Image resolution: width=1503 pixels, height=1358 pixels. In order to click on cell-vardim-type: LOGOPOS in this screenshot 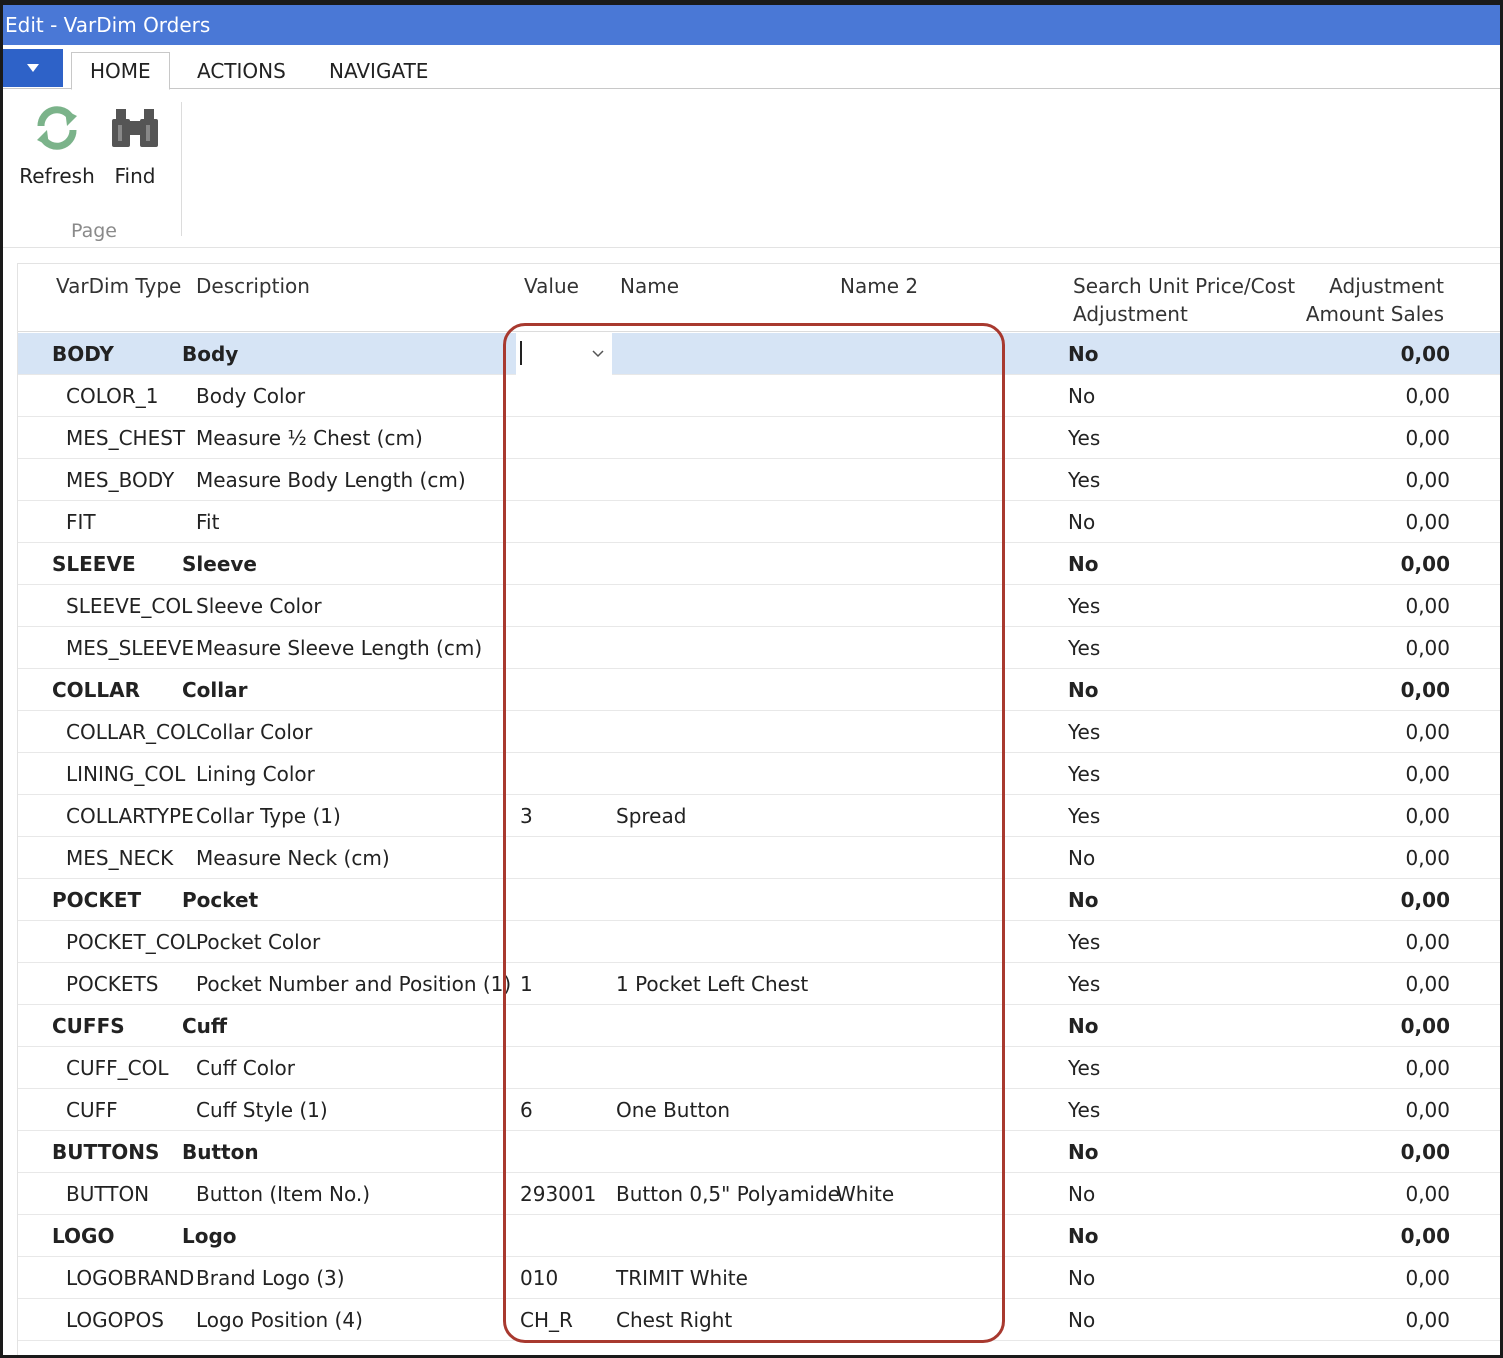, I will do `click(115, 1320)`.